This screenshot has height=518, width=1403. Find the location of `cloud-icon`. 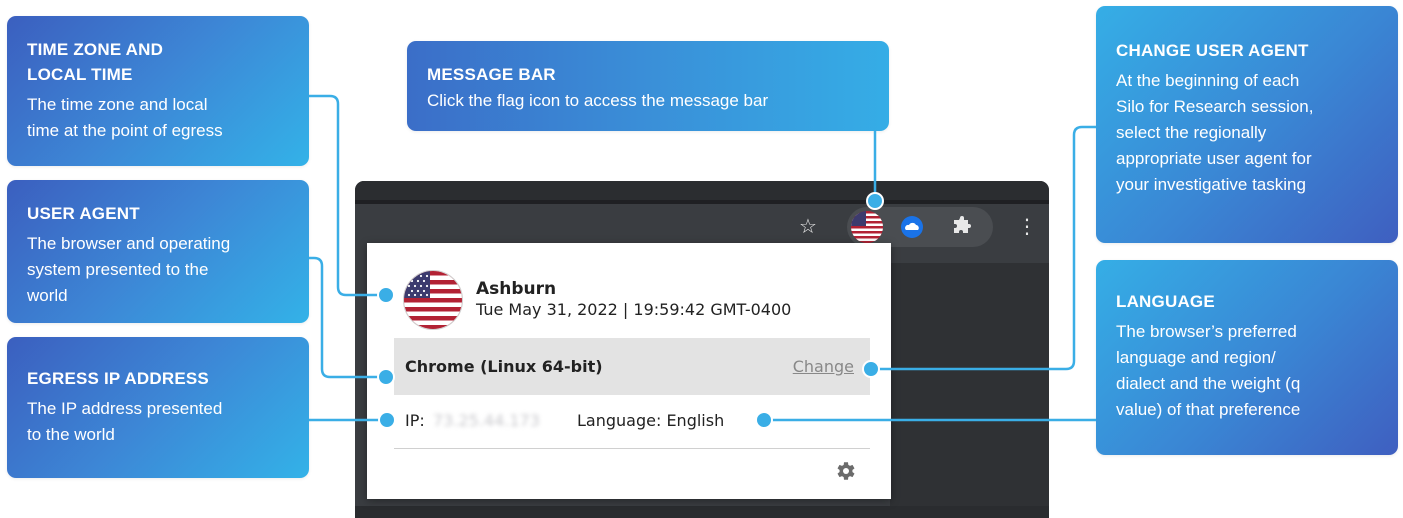

cloud-icon is located at coordinates (912, 227).